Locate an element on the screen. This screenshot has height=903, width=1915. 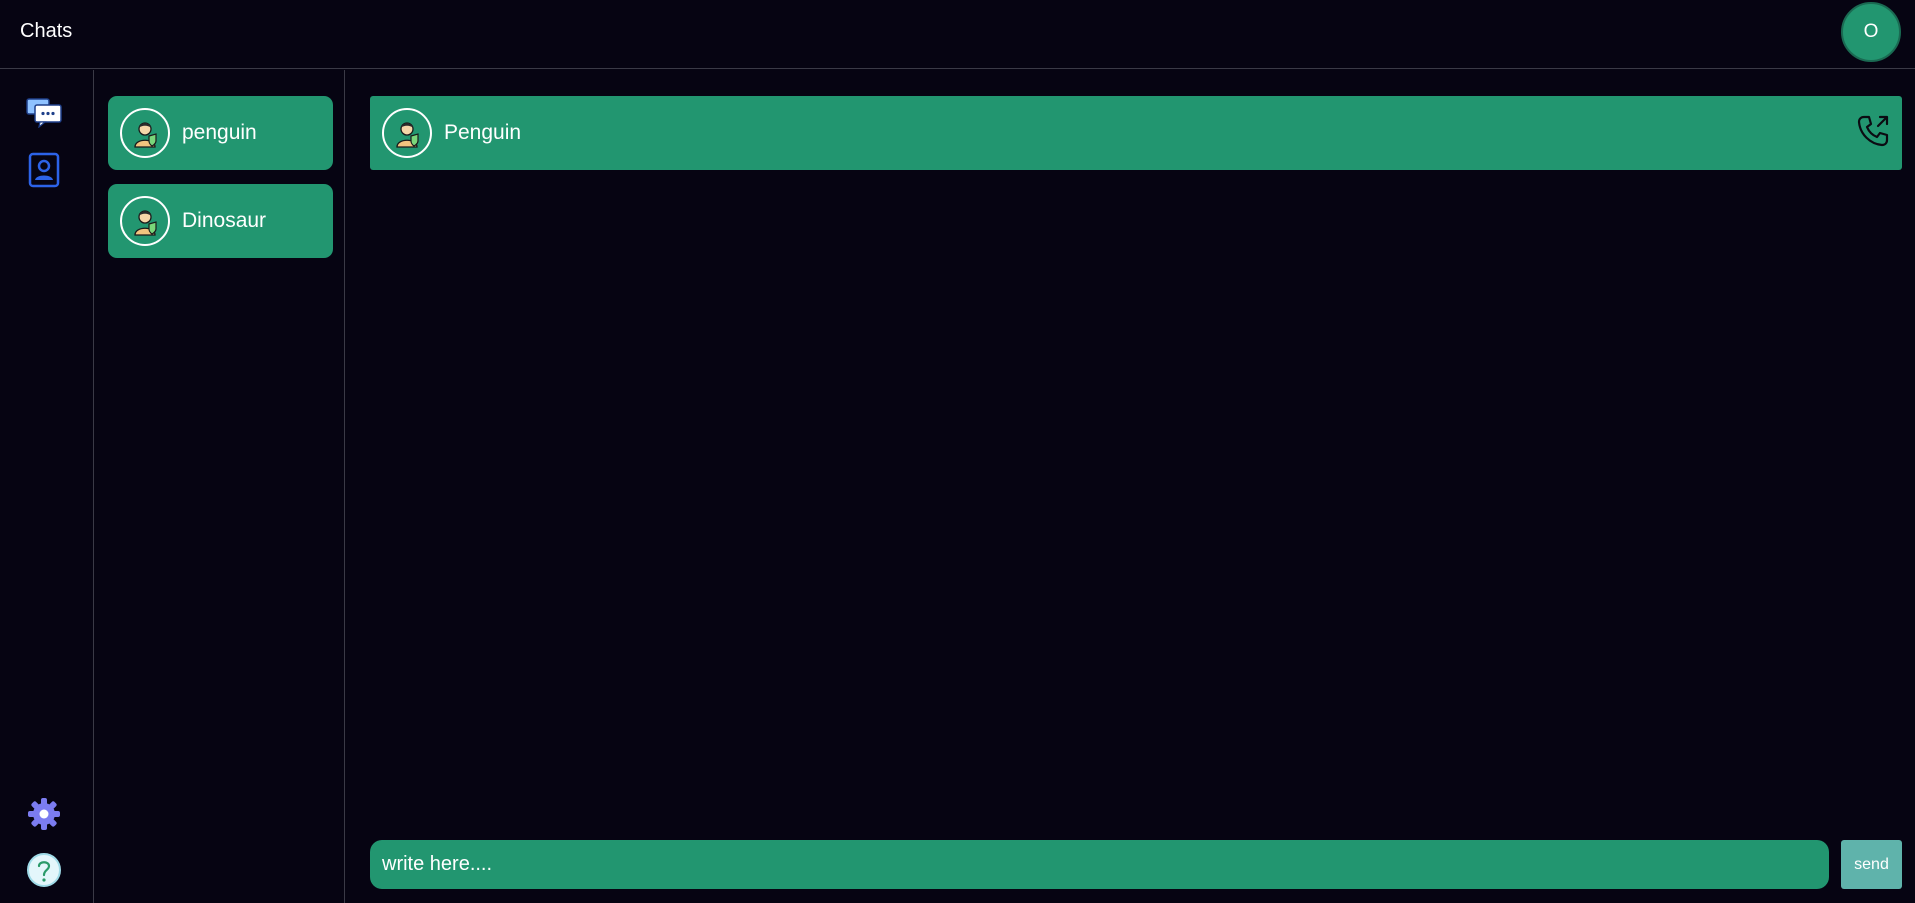
page-title: Chats is located at coordinates (46, 31).